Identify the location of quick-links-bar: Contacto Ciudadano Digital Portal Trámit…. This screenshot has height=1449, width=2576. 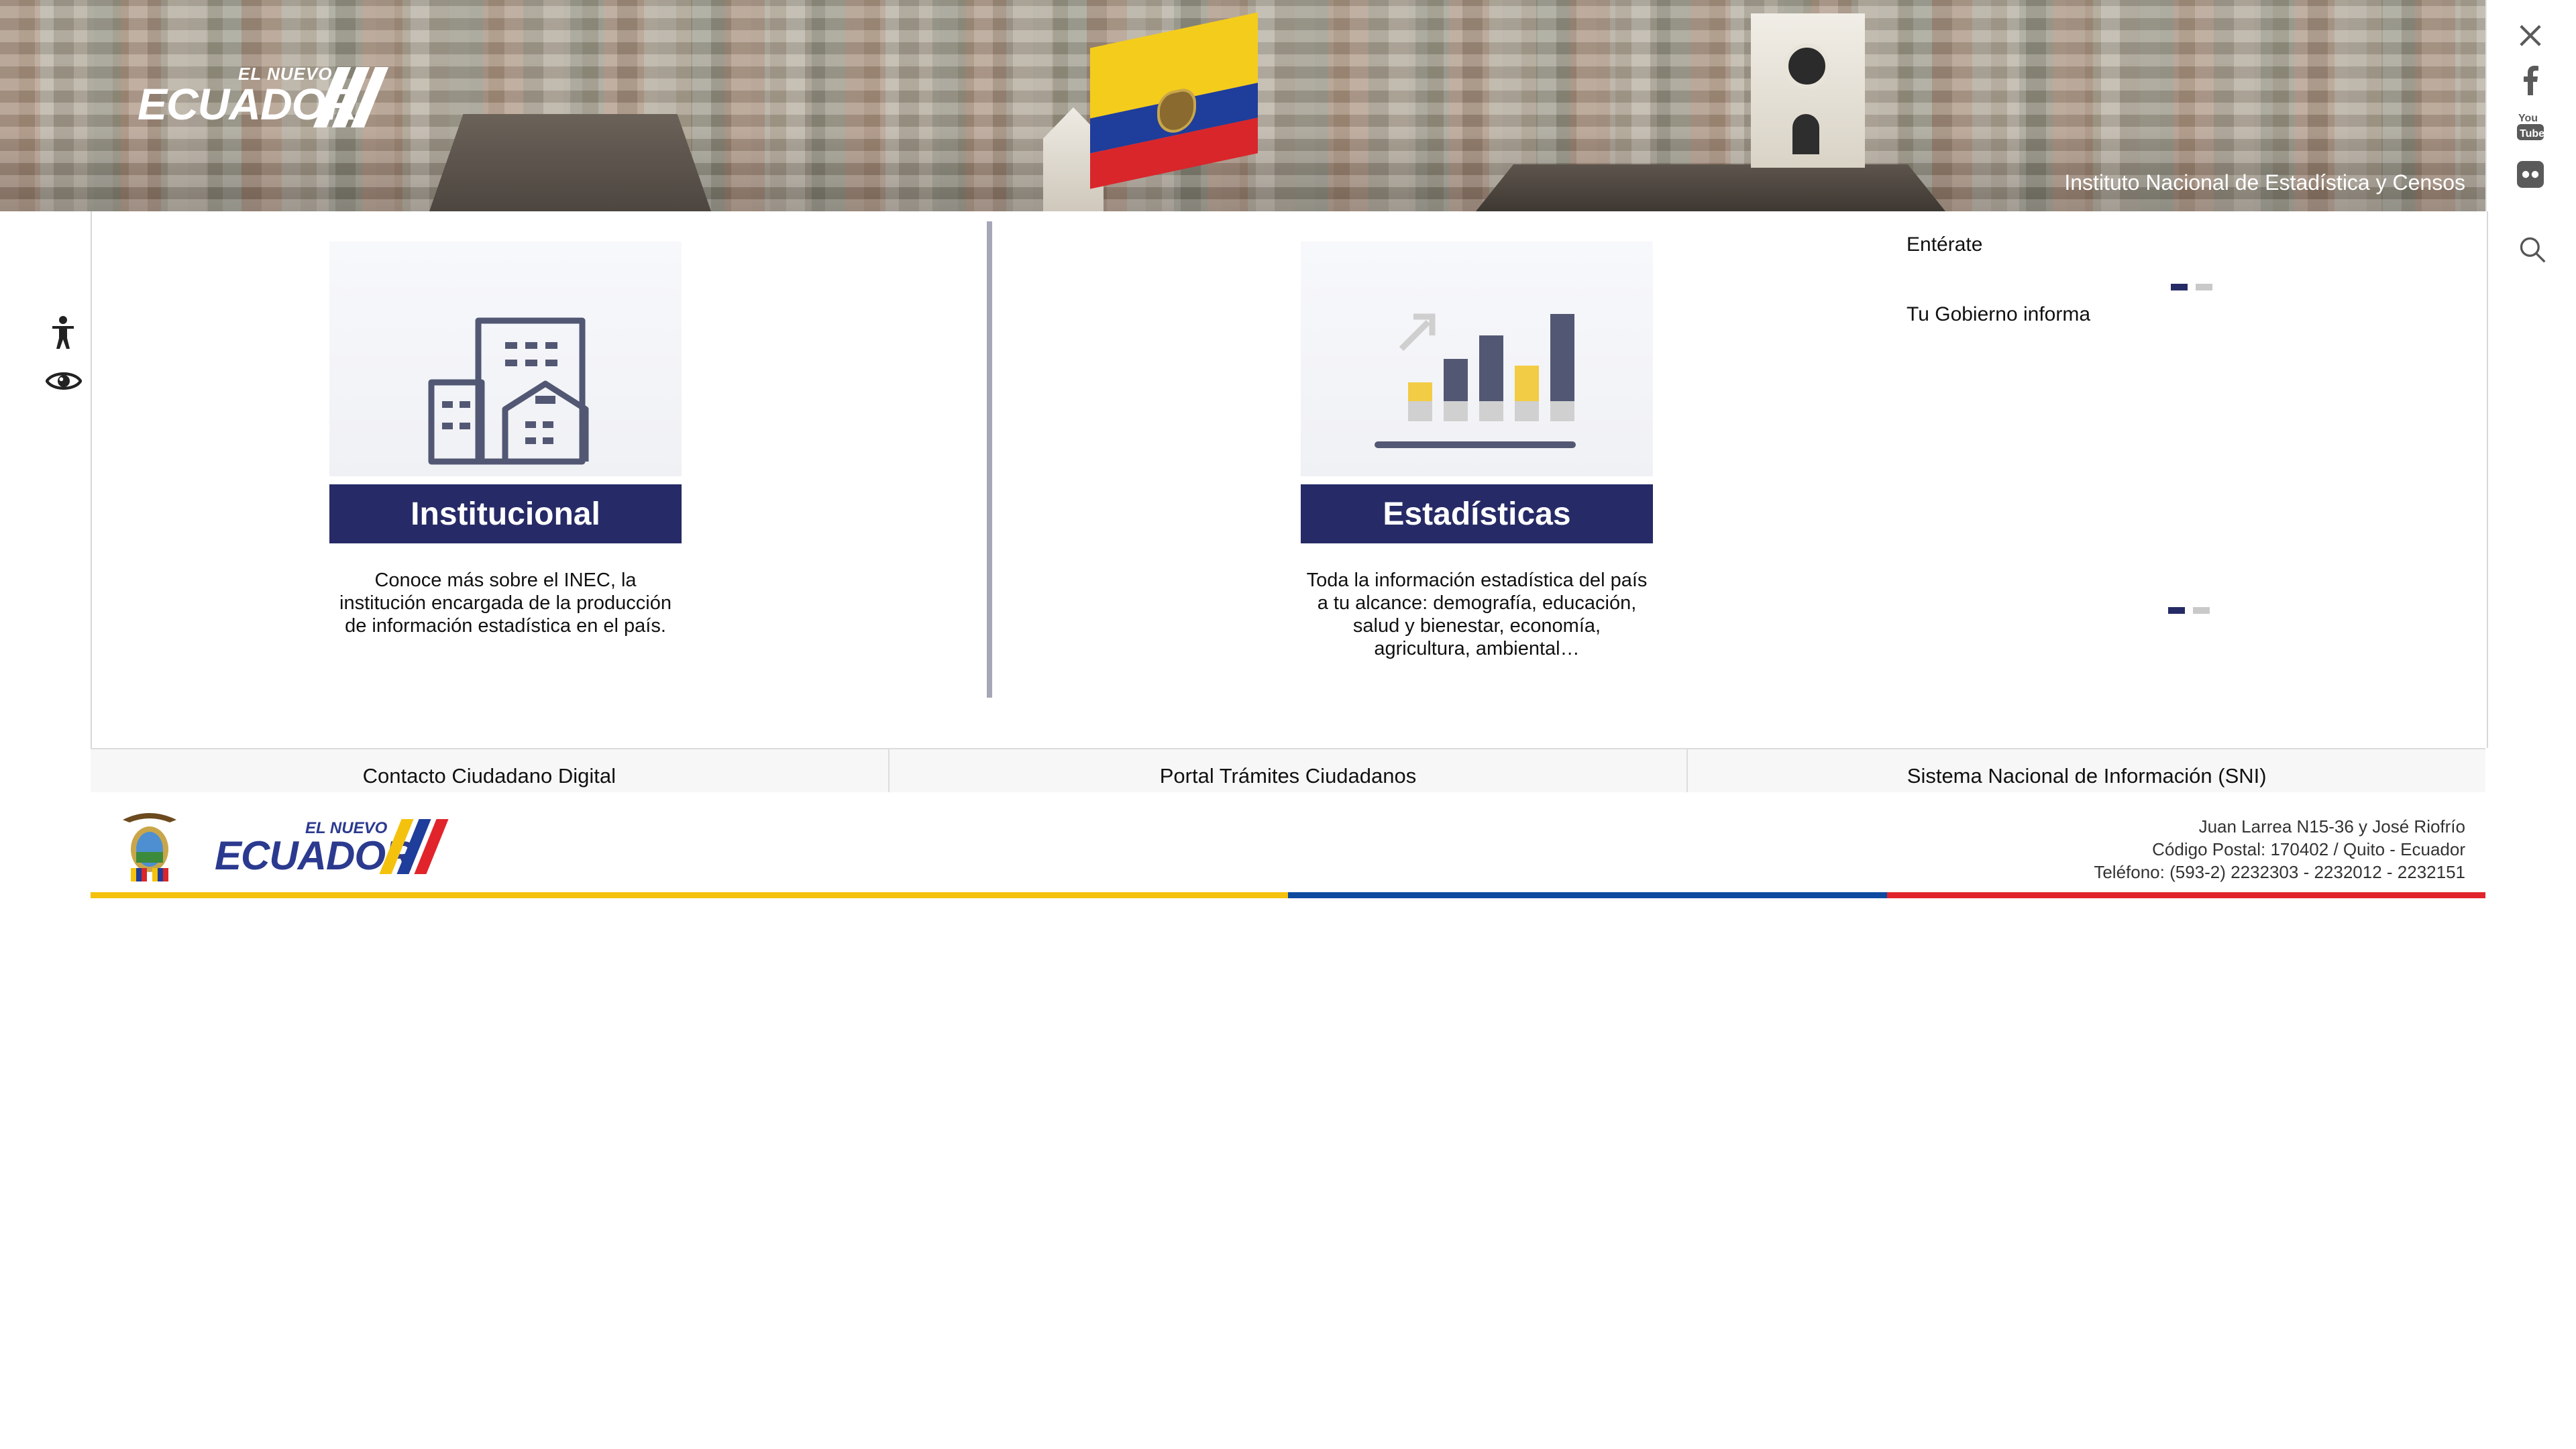
(1288, 771).